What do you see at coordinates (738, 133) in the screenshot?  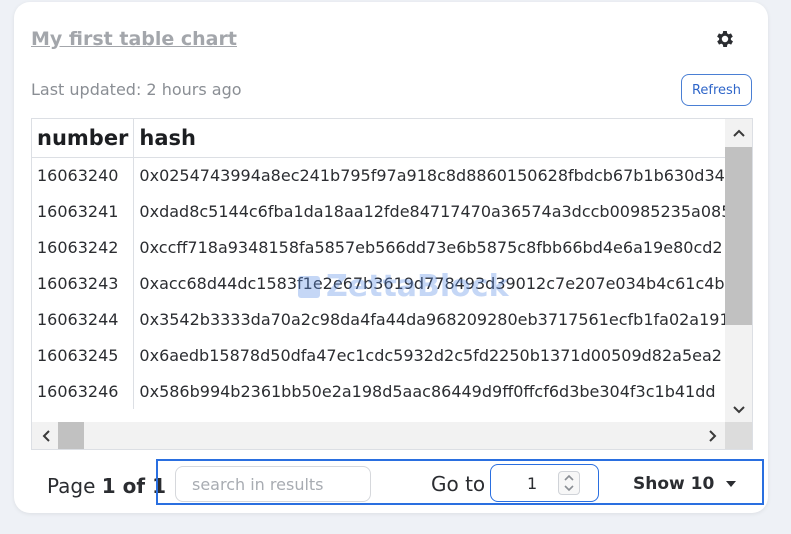 I see `scroll-up-icon` at bounding box center [738, 133].